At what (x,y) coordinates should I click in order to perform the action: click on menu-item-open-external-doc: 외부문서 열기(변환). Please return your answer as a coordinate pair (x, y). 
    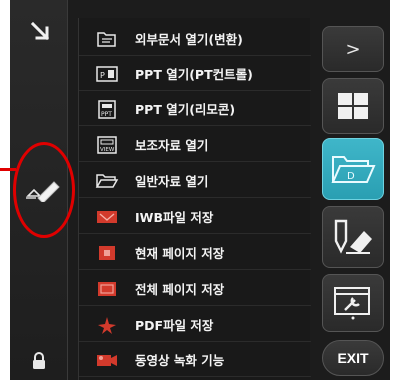
    Looking at the image, I should click on (195, 39).